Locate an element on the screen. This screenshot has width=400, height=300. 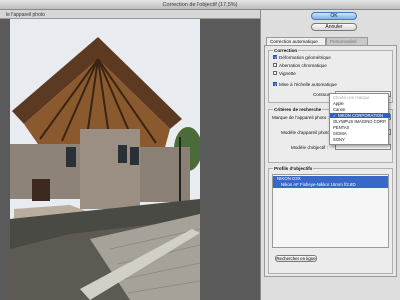
menu-item-sigma: SIGMA is located at coordinates (360, 133).